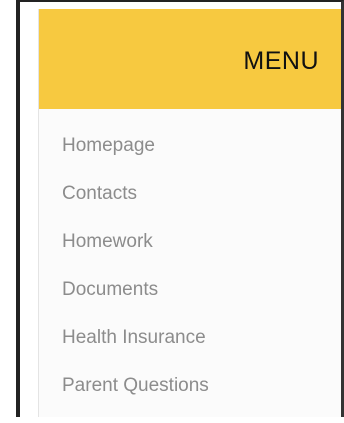 This screenshot has width=344, height=423. What do you see at coordinates (135, 159) in the screenshot?
I see `menu-item-homepage: Homepage` at bounding box center [135, 159].